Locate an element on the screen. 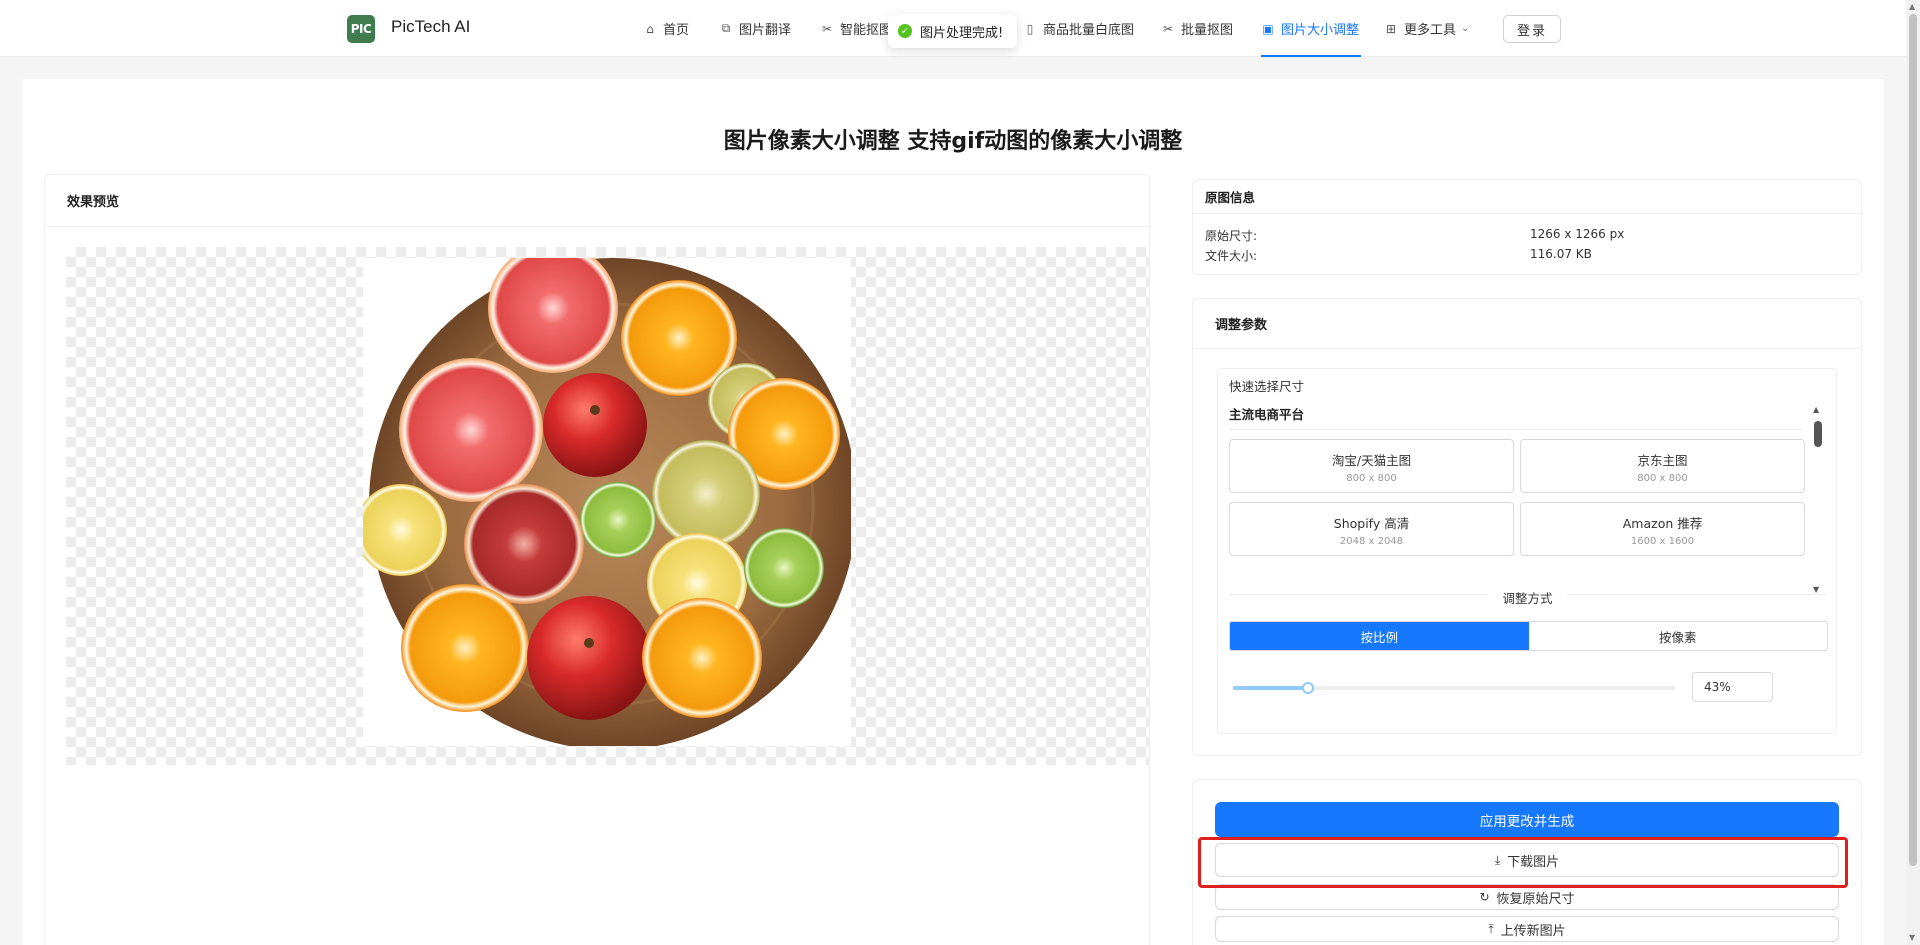 This screenshot has width=1920, height=945. brand-name: PicTech AI is located at coordinates (430, 27).